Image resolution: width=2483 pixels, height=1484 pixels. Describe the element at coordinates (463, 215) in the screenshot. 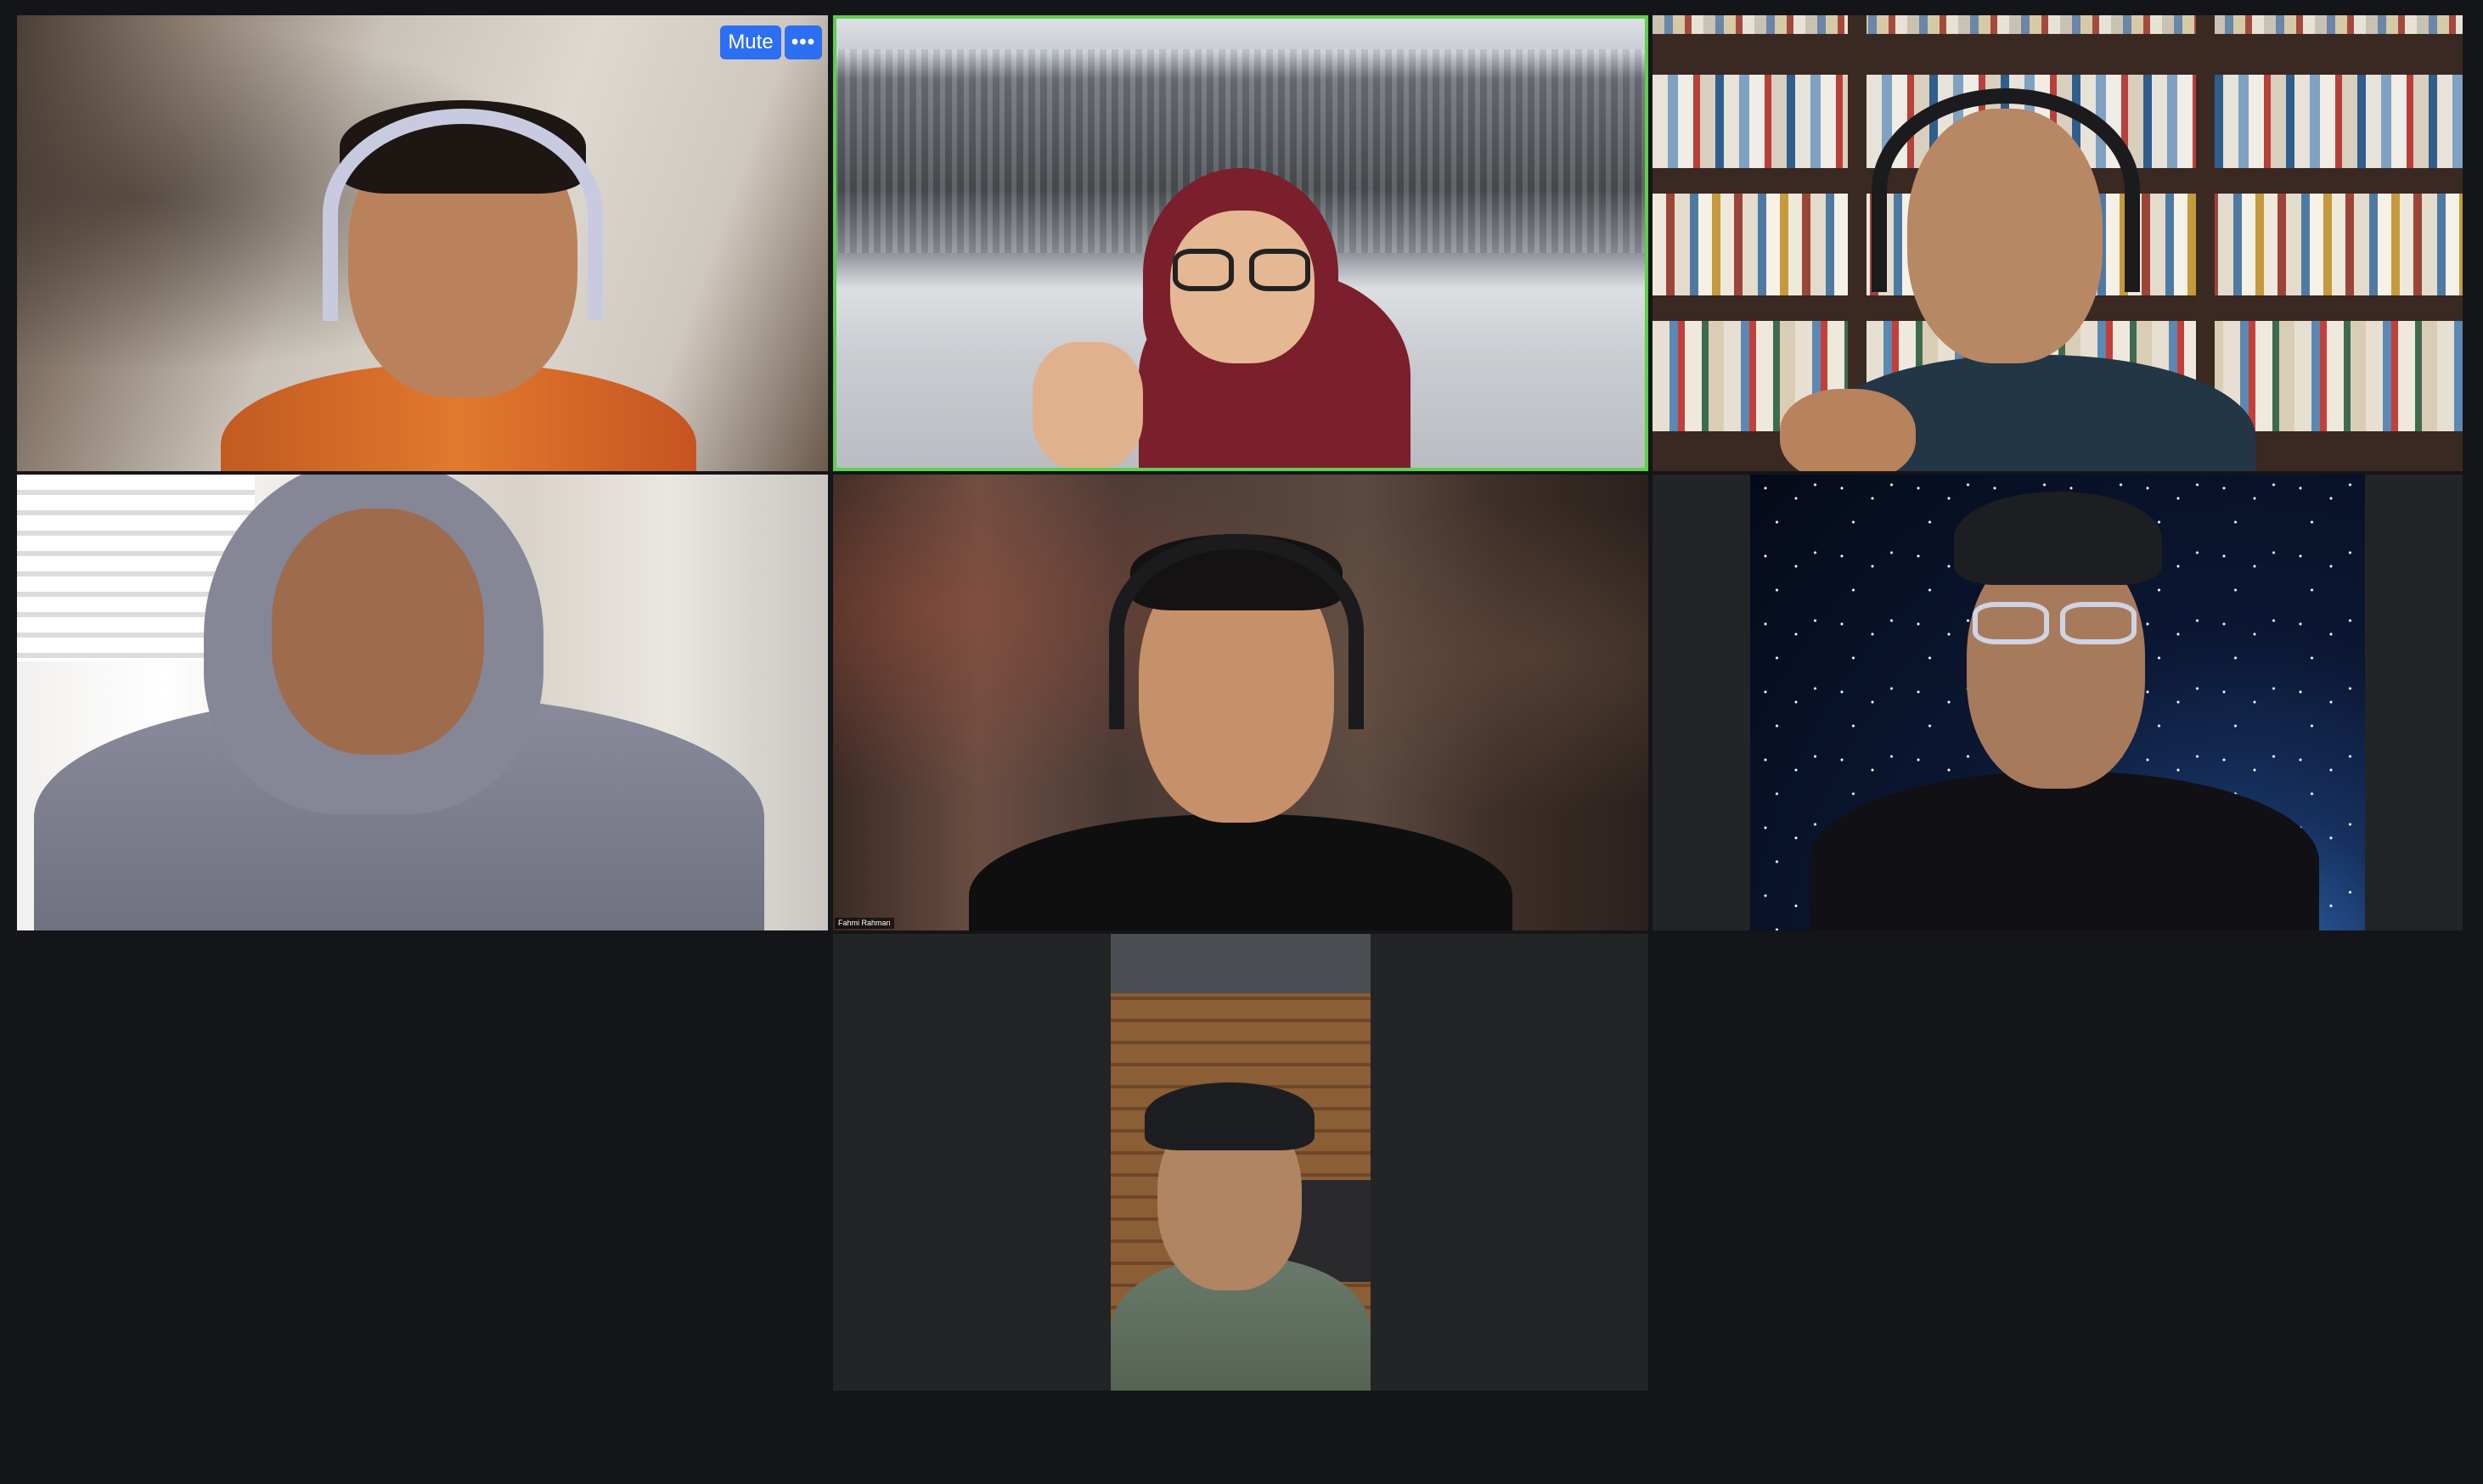

I see `headphones-icon` at that location.